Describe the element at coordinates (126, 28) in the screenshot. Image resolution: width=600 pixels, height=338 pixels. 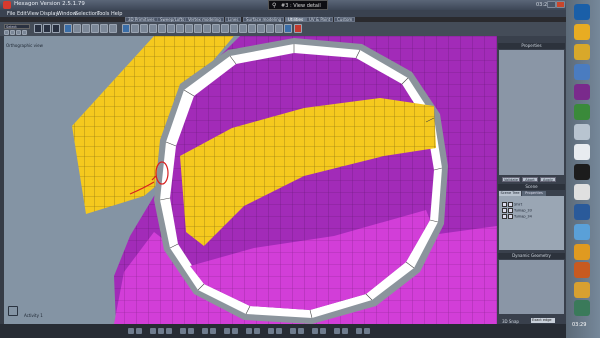
I see `primitive-cube-icon` at that location.